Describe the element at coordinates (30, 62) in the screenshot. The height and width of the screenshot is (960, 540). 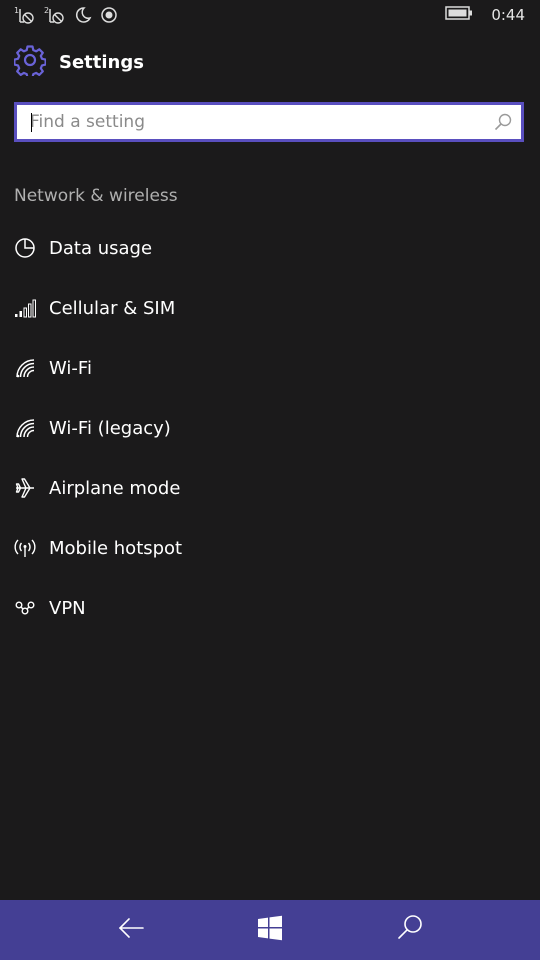
I see `gear-icon` at that location.